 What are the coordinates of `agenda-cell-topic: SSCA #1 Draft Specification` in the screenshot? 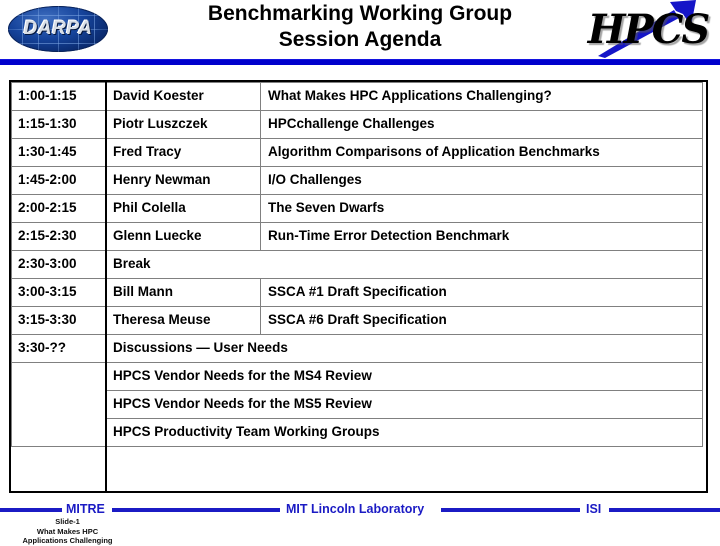 It's located at (481, 292).